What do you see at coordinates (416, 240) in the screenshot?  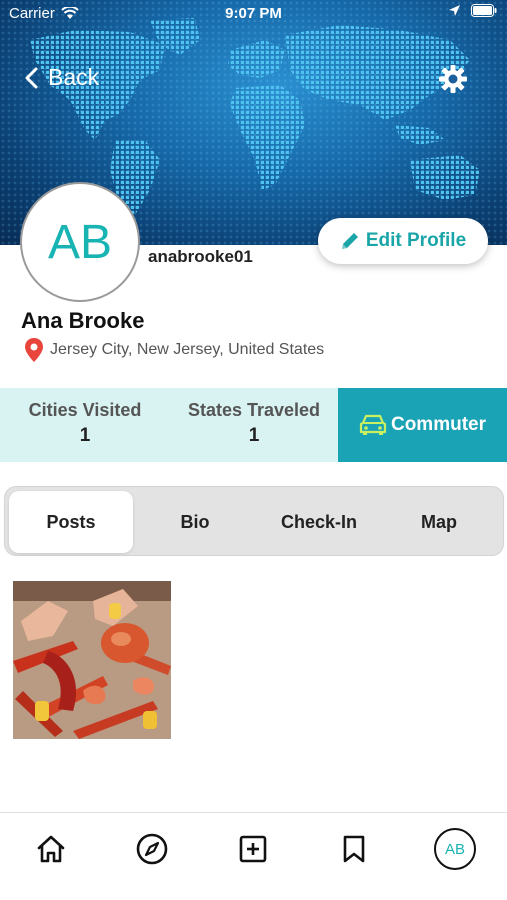 I see `edit-profile-label: Edit Profile` at bounding box center [416, 240].